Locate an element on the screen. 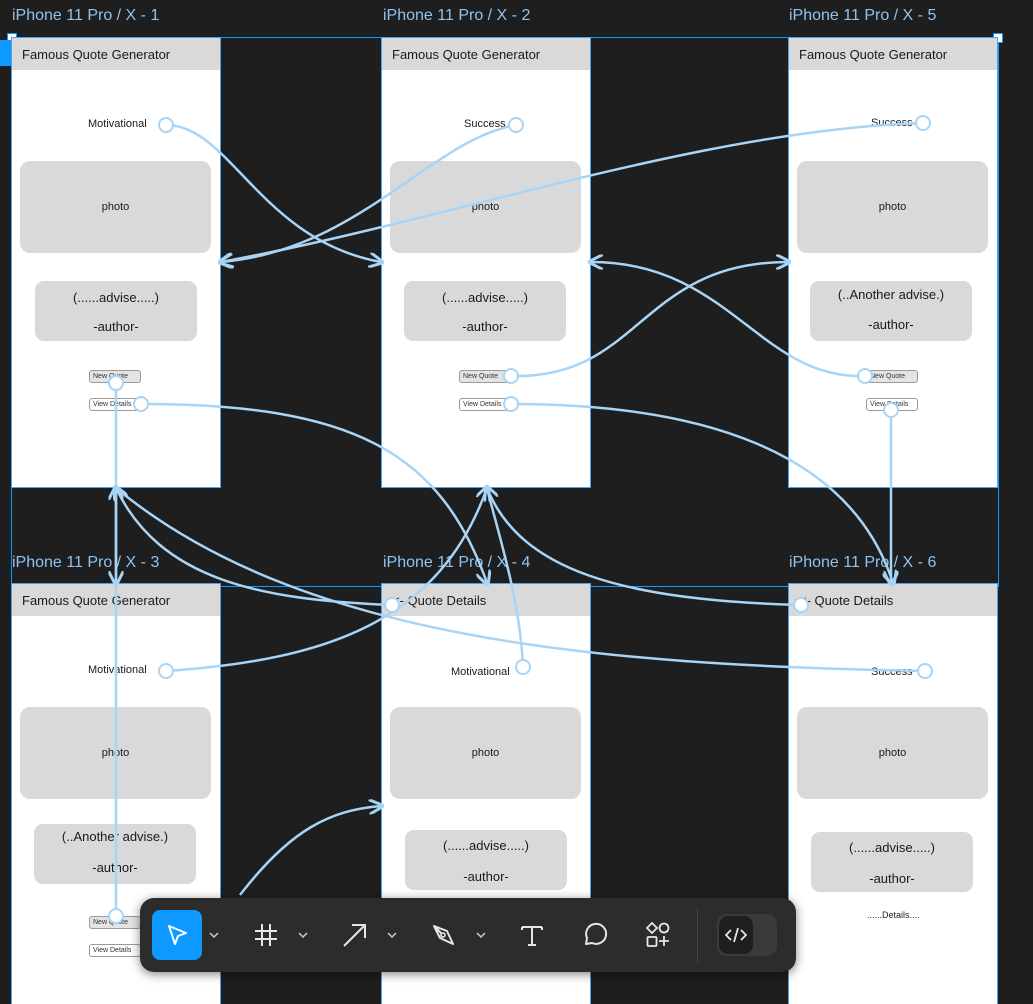 Image resolution: width=1033 pixels, height=1004 pixels. arrow-tool-dropdown is located at coordinates (392, 935).